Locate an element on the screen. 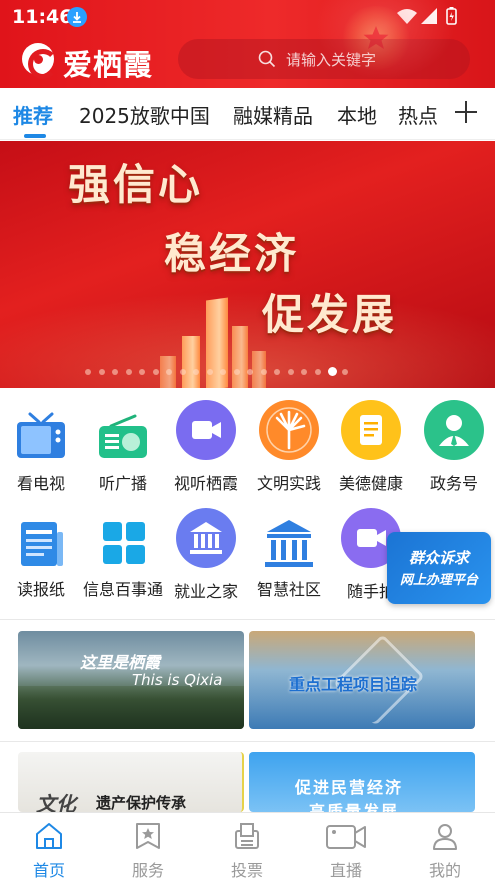 The width and height of the screenshot is (495, 880). app-header: 11:46 爱栖霞 请输入关键字 is located at coordinates (247, 44).